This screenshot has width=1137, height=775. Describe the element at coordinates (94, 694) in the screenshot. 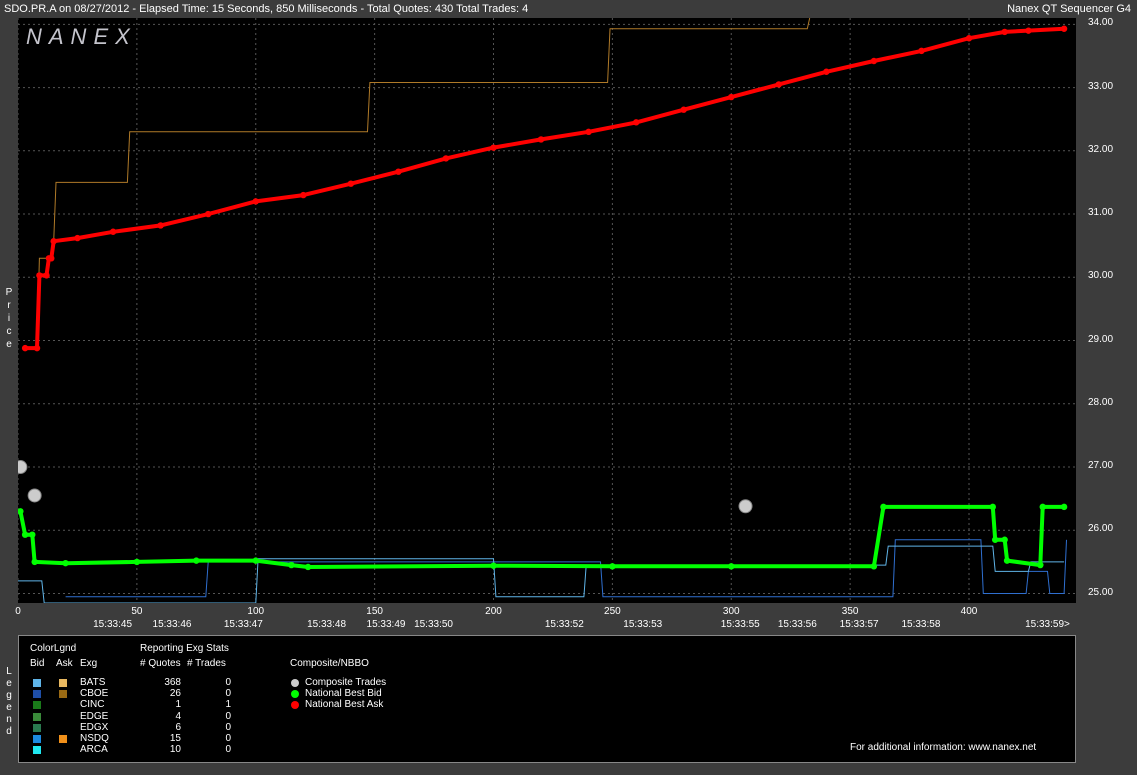

I see `exchange-name: CBOE` at that location.